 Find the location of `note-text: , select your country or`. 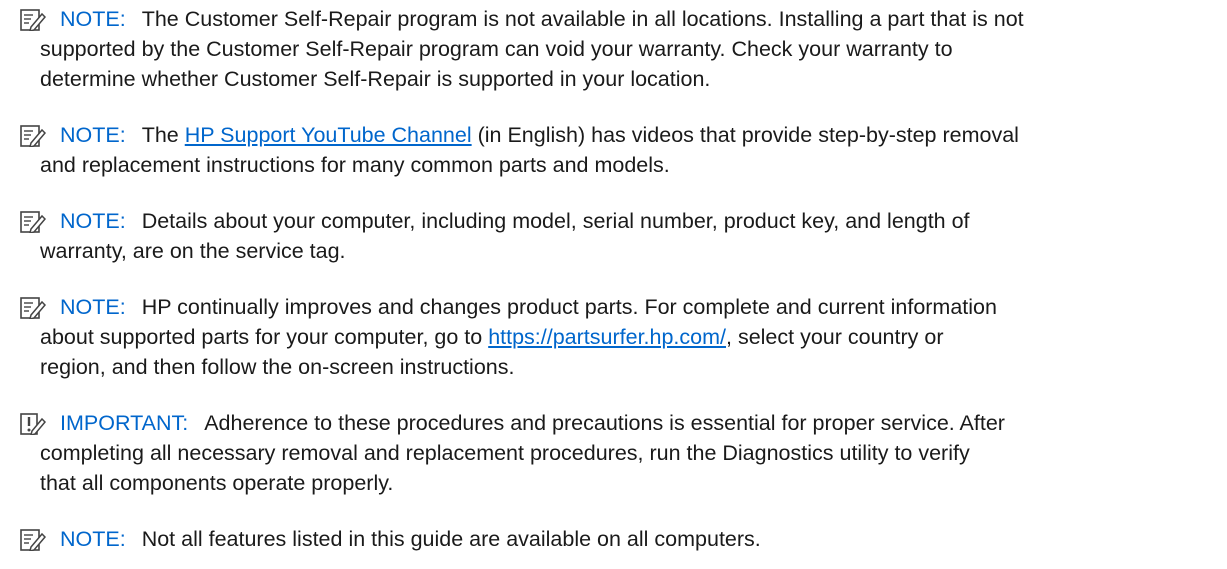

note-text: , select your country or is located at coordinates (835, 337).